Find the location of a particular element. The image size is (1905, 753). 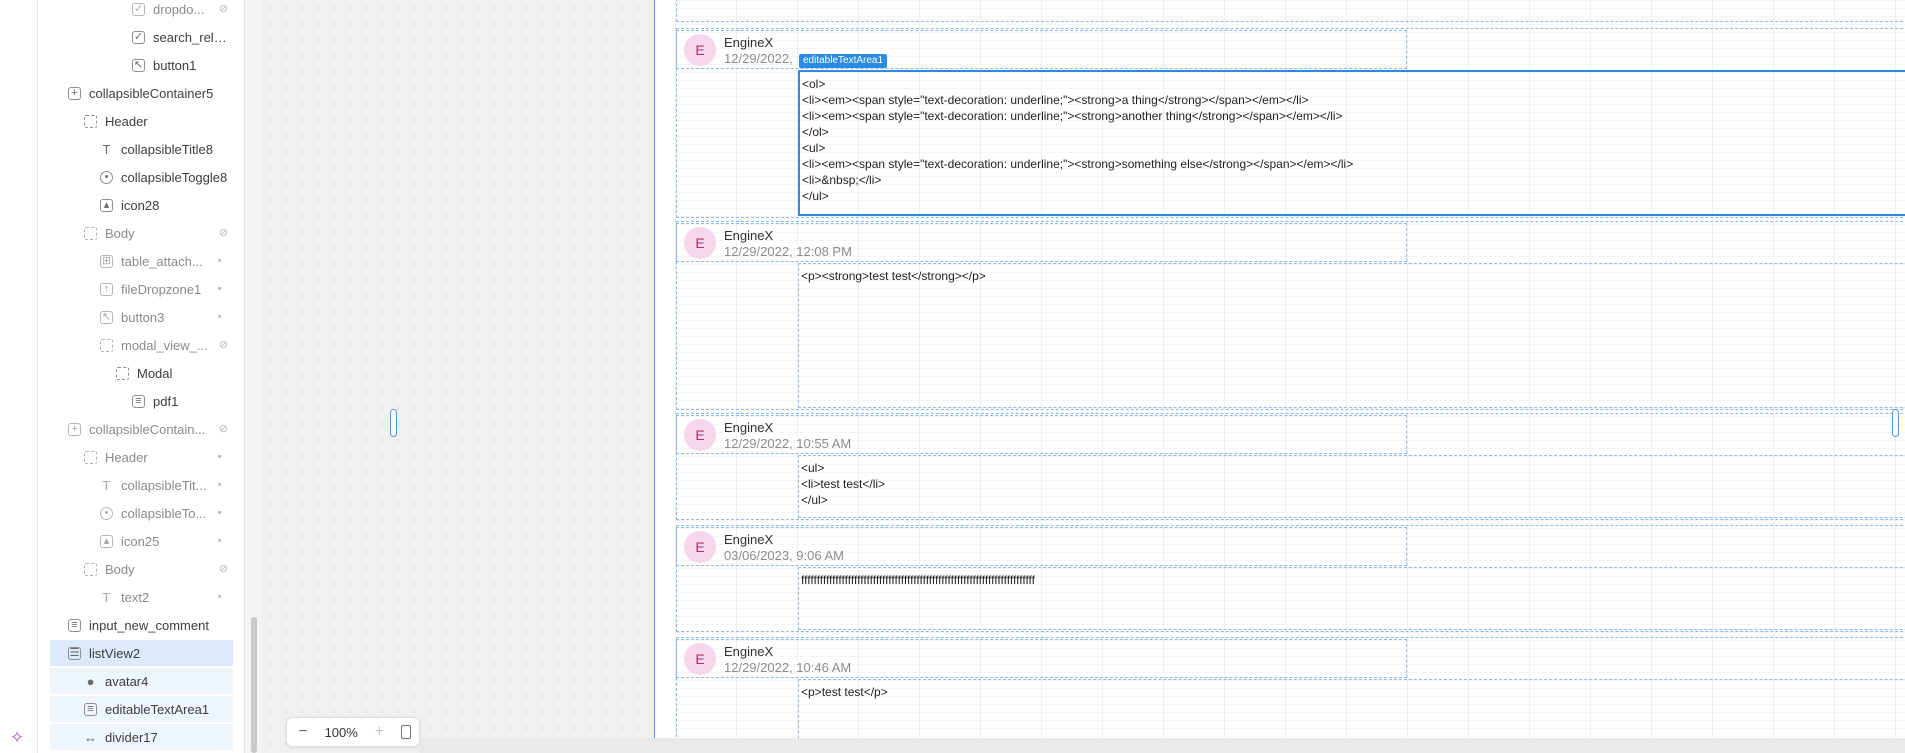

tree-item-selected: ☰ listView2 is located at coordinates (141, 653).